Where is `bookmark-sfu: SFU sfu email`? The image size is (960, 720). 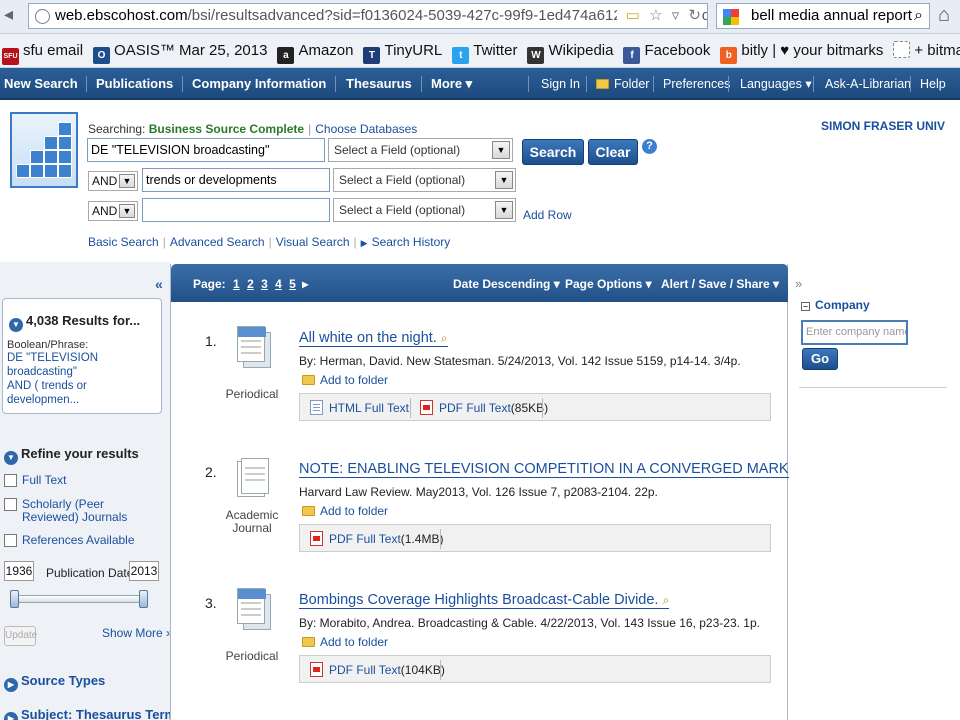
bookmark-sfu: SFU sfu email is located at coordinates (42, 50).